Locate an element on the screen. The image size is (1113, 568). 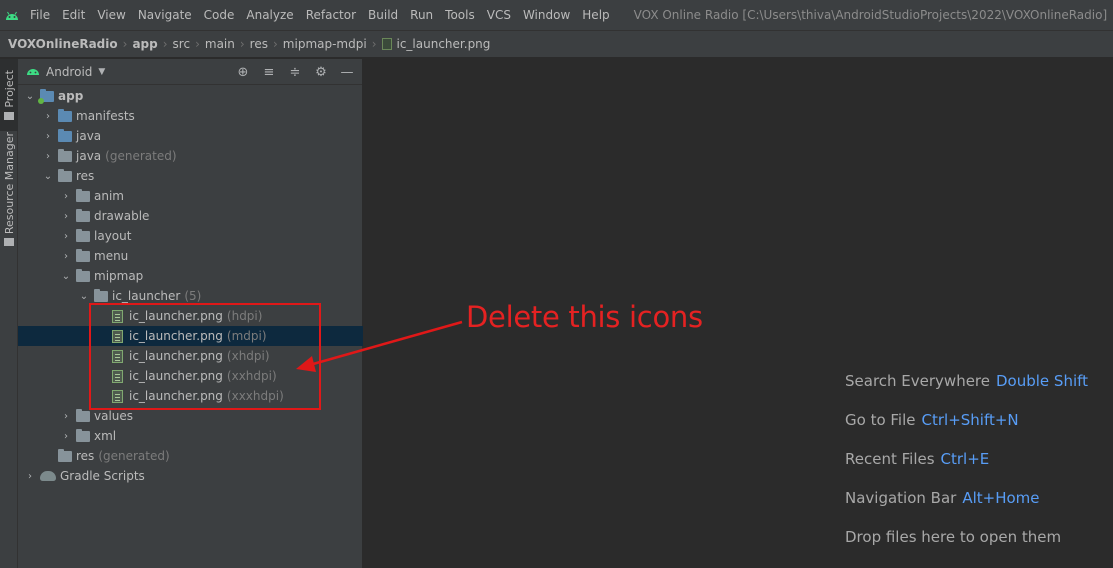
view-selector: Android is located at coordinates (69, 72).